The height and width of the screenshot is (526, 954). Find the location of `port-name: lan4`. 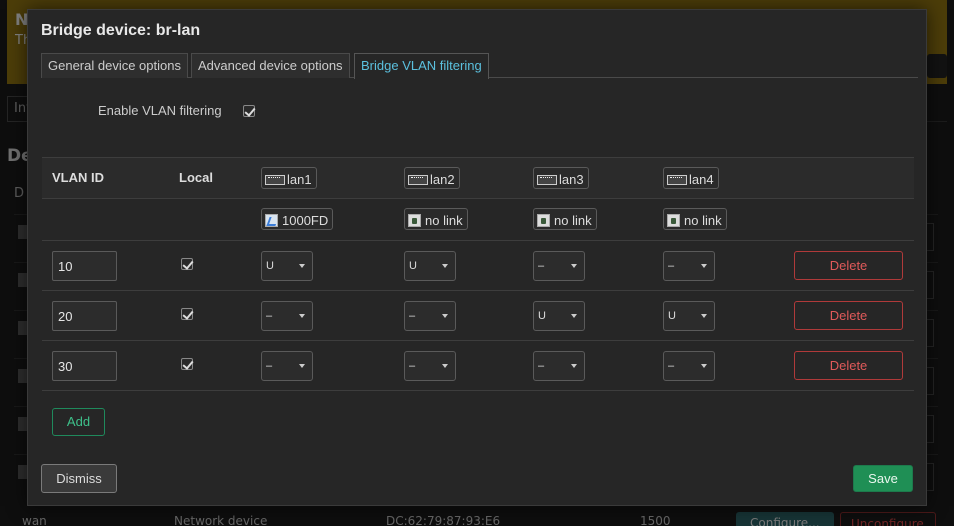

port-name: lan4 is located at coordinates (701, 179).